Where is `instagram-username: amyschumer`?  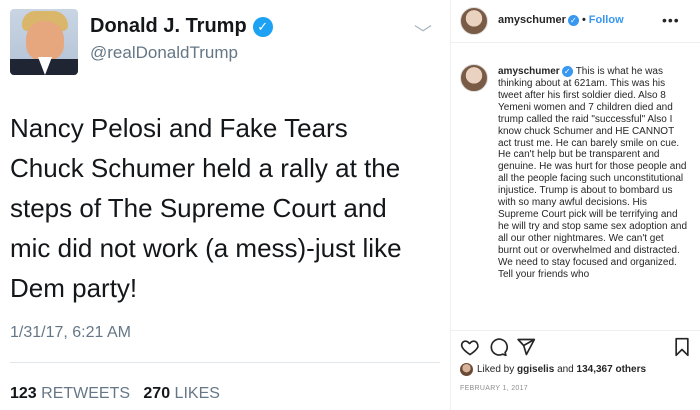
instagram-username: amyschumer is located at coordinates (532, 20).